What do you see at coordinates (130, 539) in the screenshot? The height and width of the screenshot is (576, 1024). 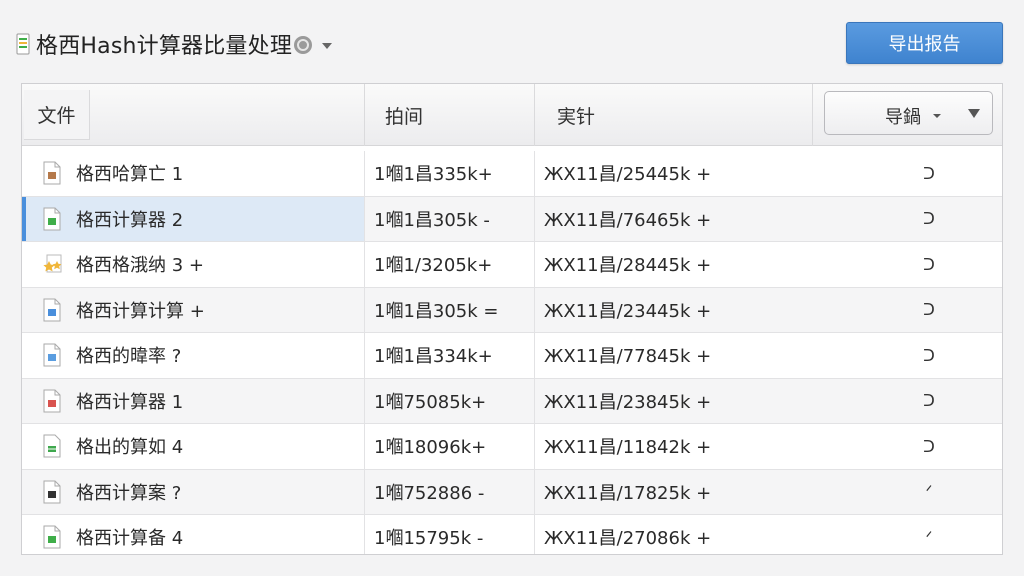 I see `file-name: 格西计算备 4` at bounding box center [130, 539].